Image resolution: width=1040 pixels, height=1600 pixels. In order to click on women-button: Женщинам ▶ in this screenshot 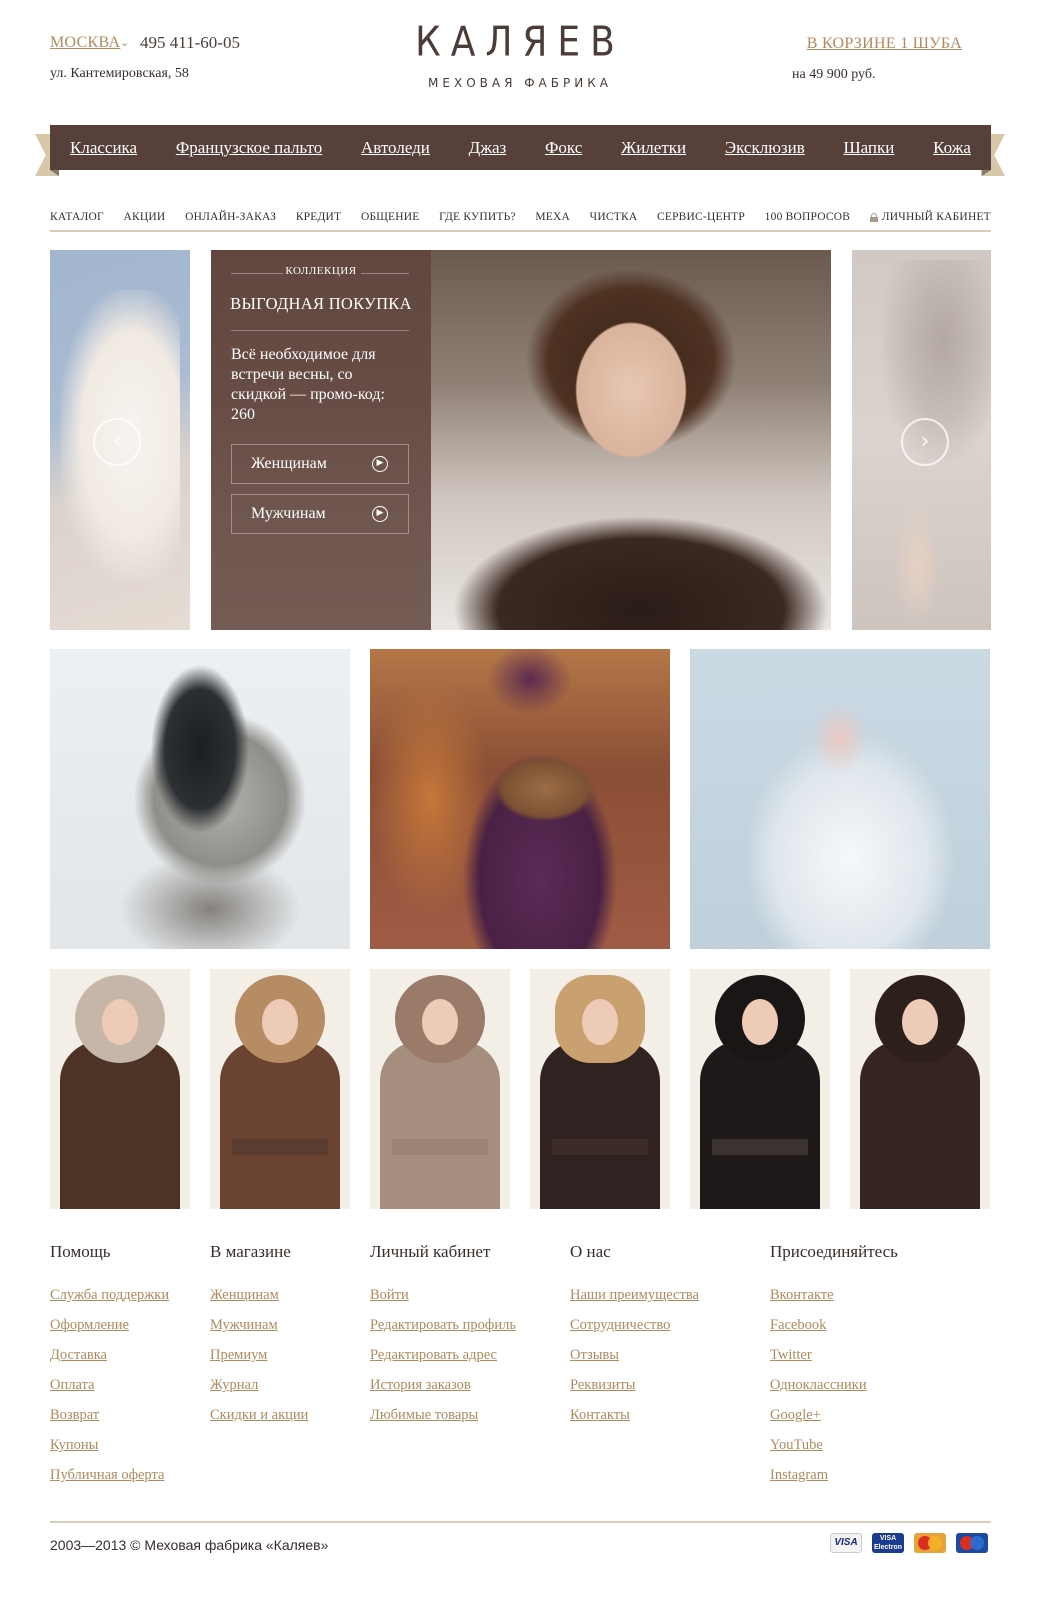, I will do `click(320, 464)`.